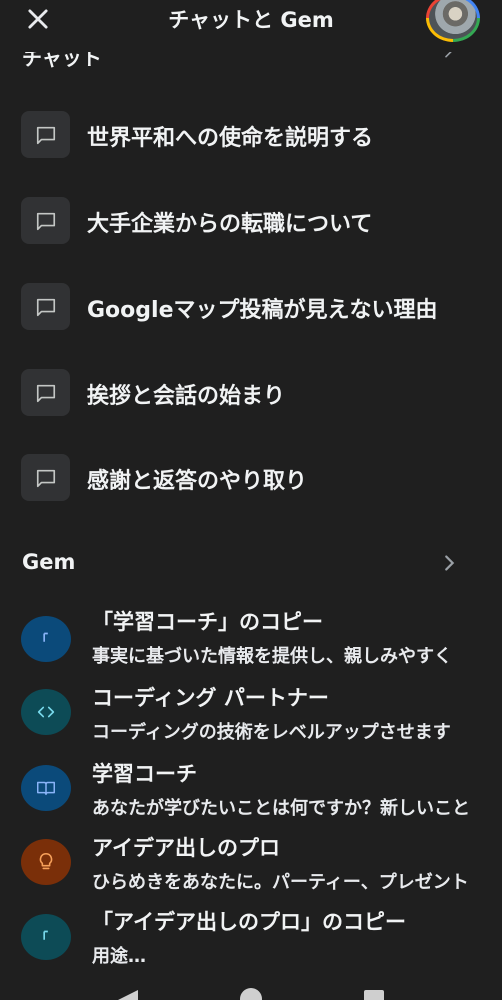 This screenshot has height=1000, width=502. I want to click on chat-item: 挨拶と会話の始まり, so click(251, 393).